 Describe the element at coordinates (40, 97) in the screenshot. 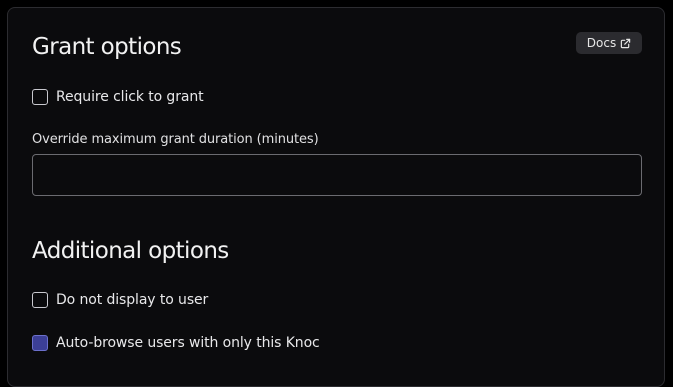

I see `require-click-checkbox` at that location.